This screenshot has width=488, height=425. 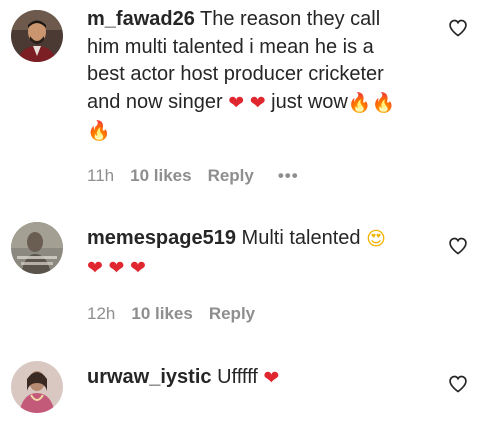 I want to click on comment-timestamp: 11h, so click(x=100, y=176).